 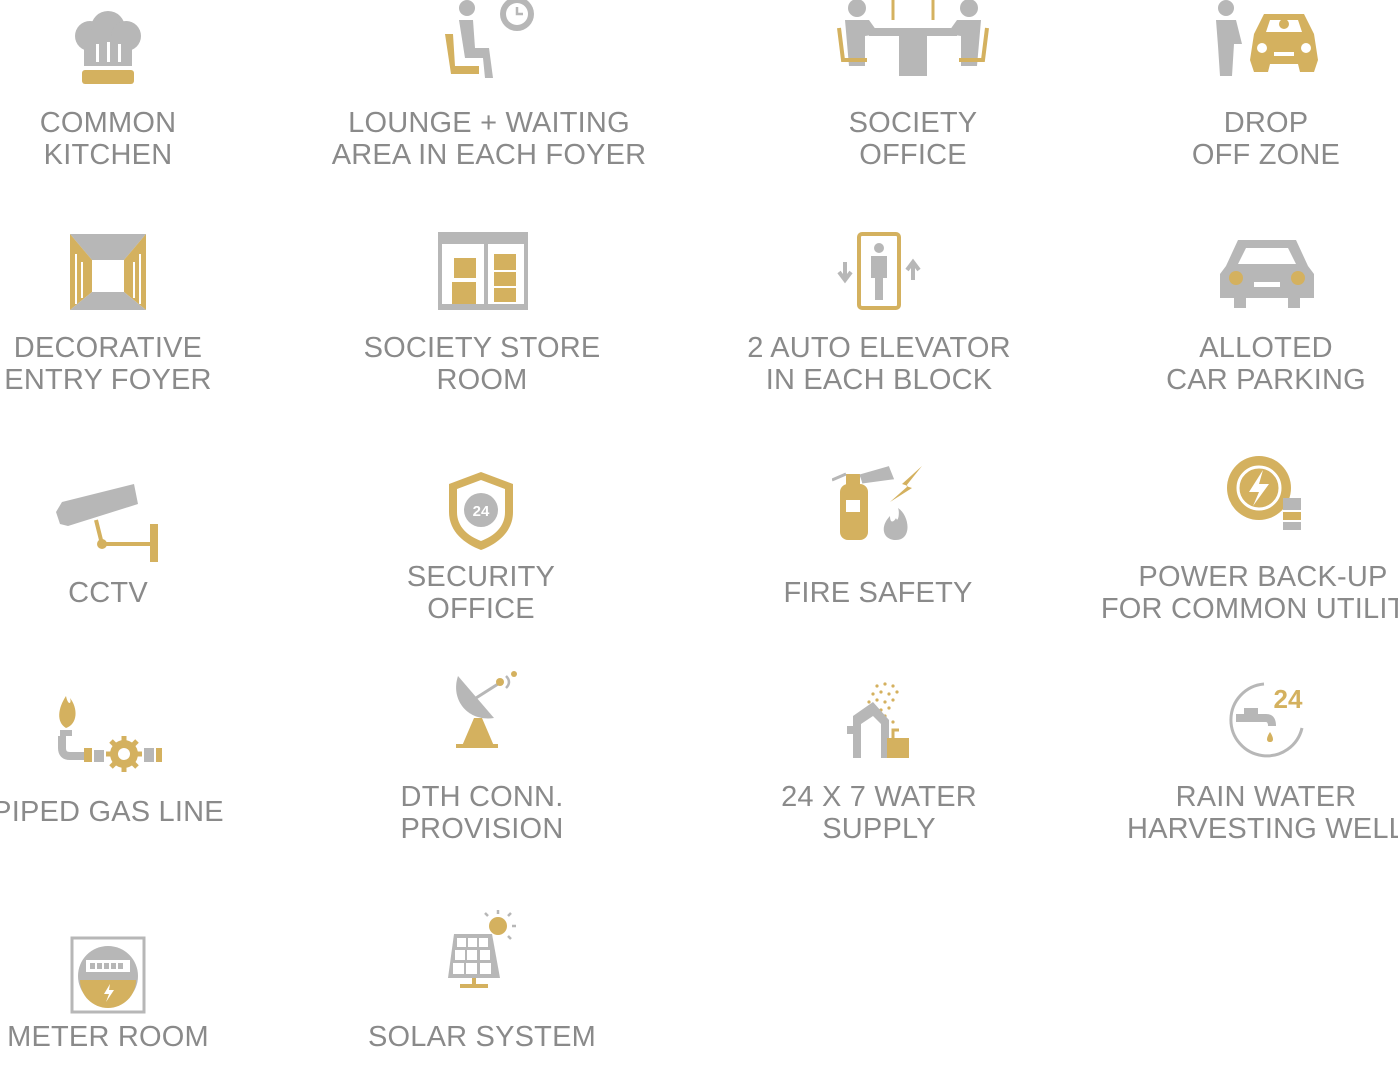 I want to click on amenity-store-room: SOCIETY STORE ROOM, so click(x=482, y=318).